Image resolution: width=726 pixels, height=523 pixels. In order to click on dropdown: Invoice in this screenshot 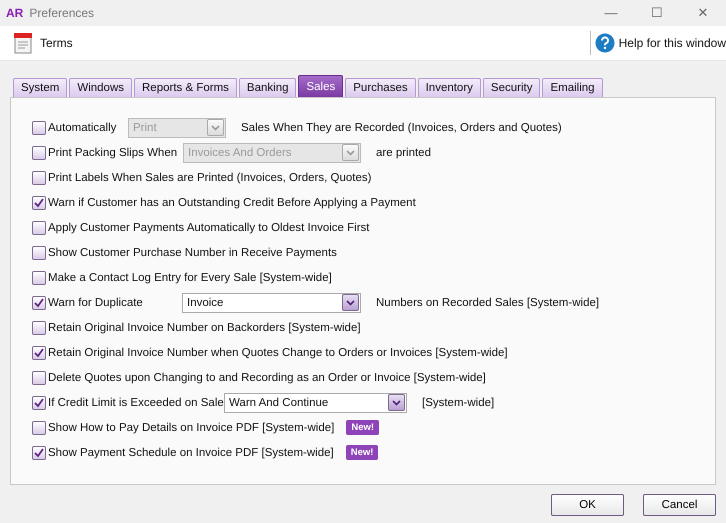, I will do `click(271, 302)`.